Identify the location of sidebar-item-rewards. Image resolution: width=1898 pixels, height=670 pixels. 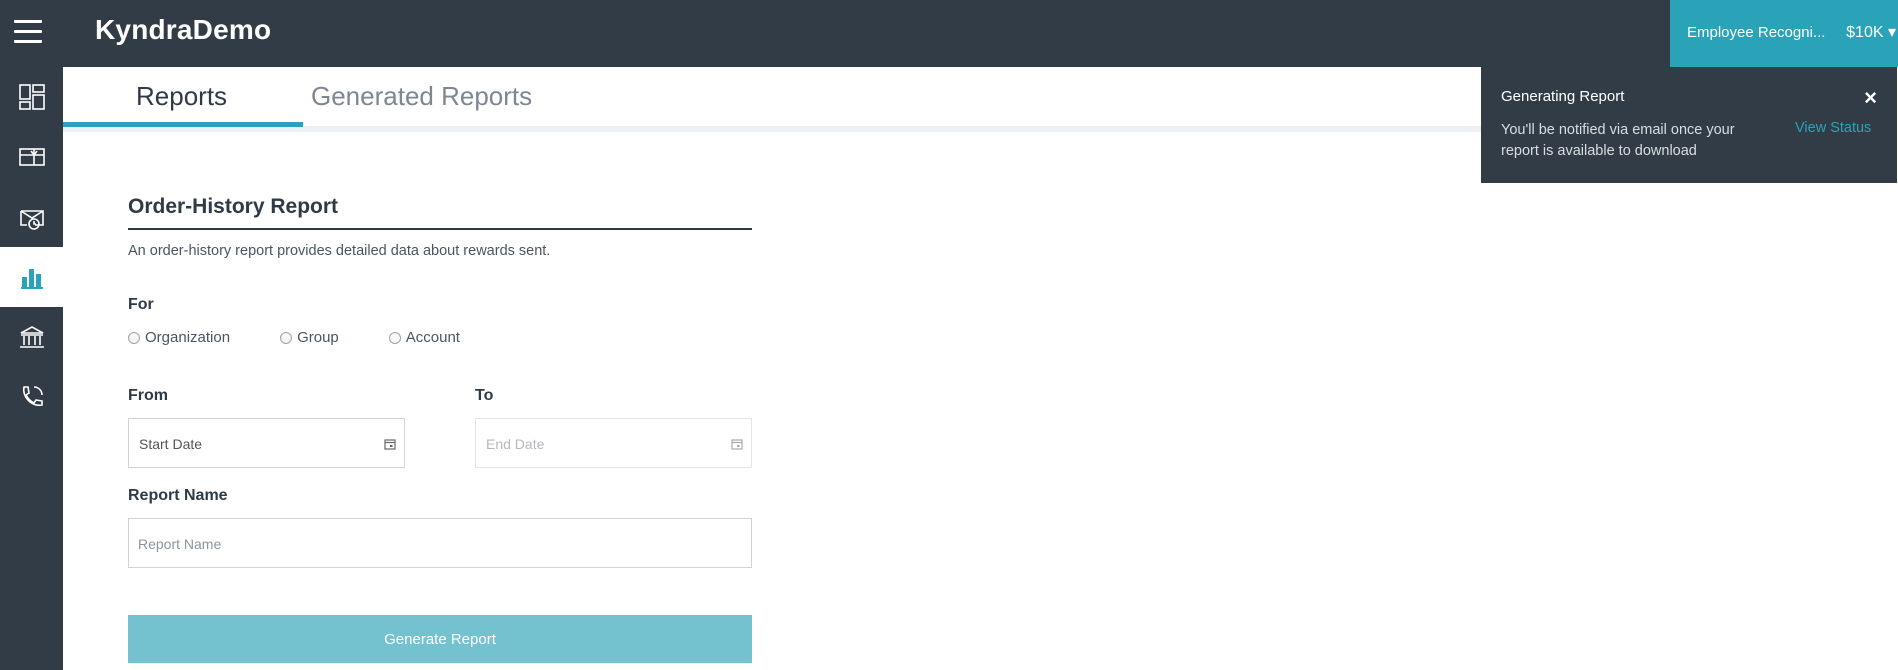
(31, 157).